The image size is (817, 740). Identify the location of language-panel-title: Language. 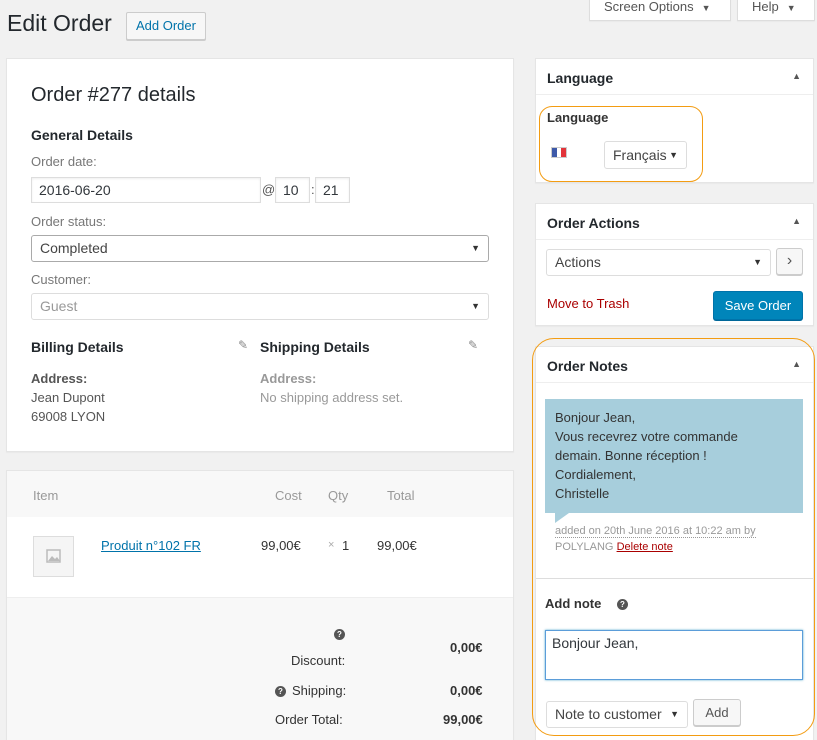
(580, 78).